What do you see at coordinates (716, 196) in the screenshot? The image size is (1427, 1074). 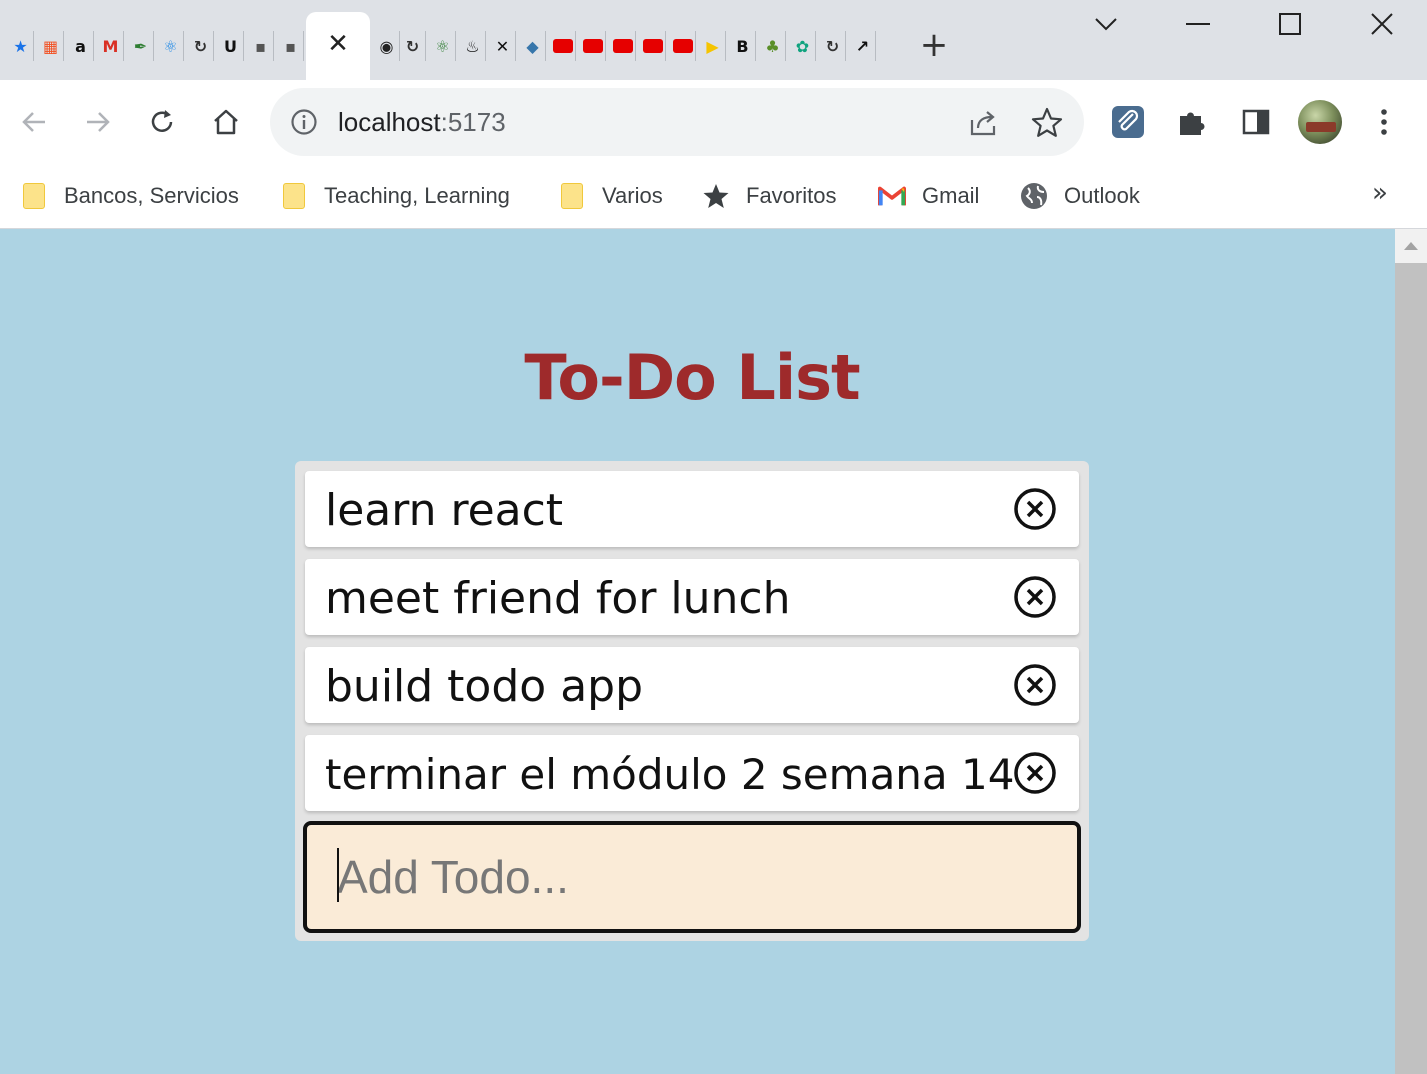 I see `star-icon` at bounding box center [716, 196].